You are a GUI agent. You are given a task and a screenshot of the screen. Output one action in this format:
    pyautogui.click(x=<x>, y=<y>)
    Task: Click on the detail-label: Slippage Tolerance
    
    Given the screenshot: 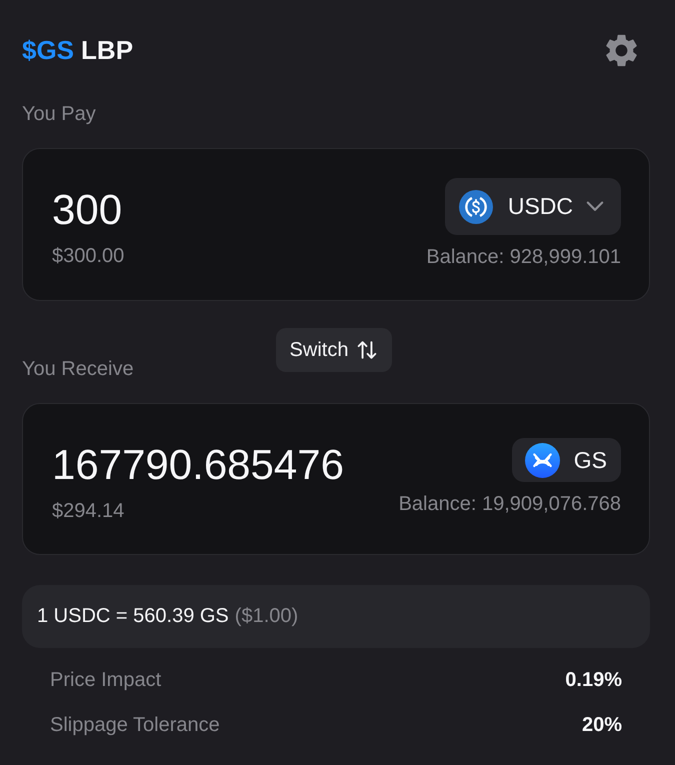 What is the action you would take?
    pyautogui.click(x=135, y=725)
    